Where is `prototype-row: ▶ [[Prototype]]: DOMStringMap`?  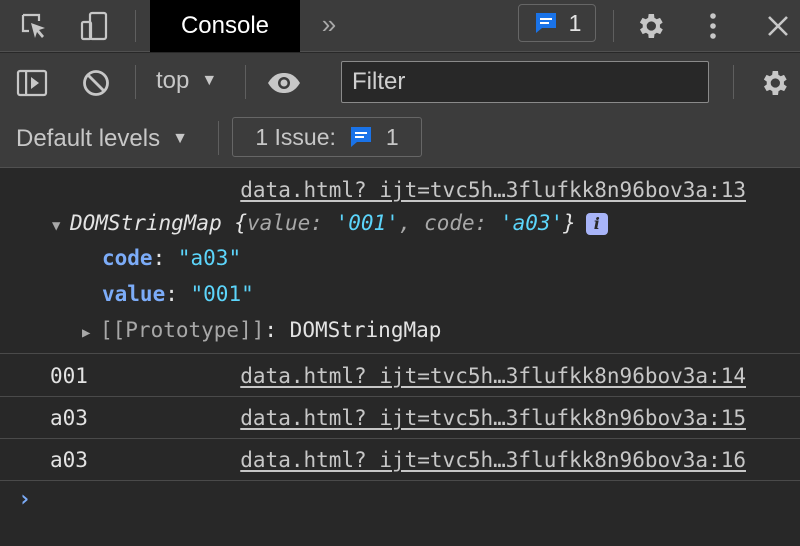 prototype-row: ▶ [[Prototype]]: DOMStringMap is located at coordinates (261, 330).